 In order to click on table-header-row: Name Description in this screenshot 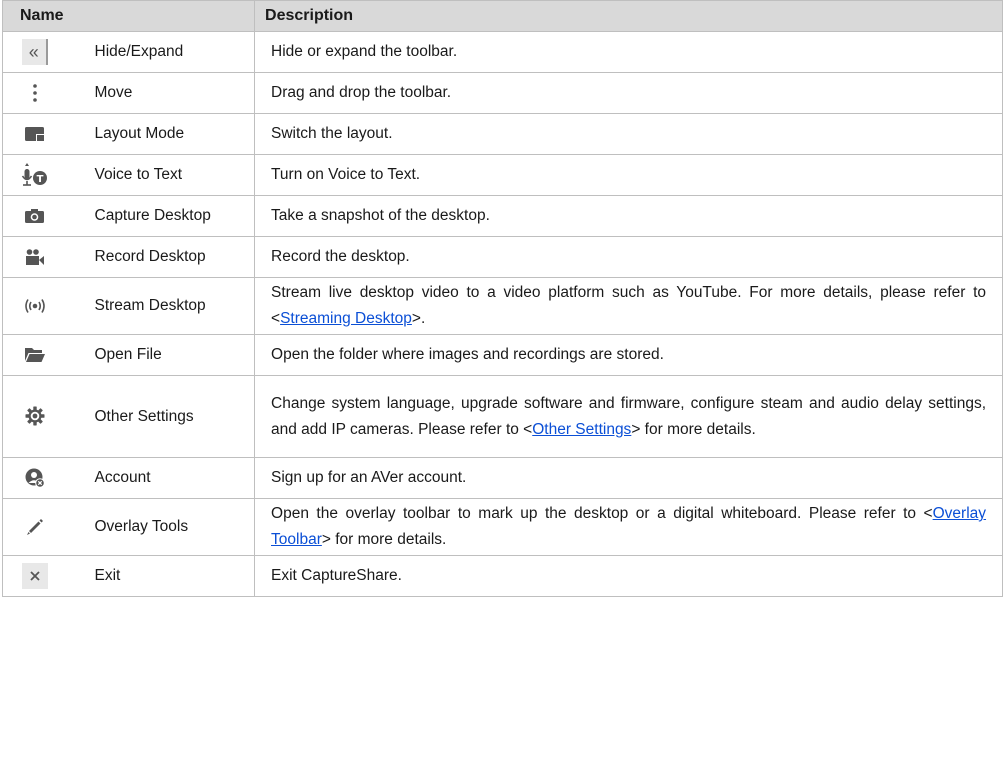, I will do `click(502, 16)`.